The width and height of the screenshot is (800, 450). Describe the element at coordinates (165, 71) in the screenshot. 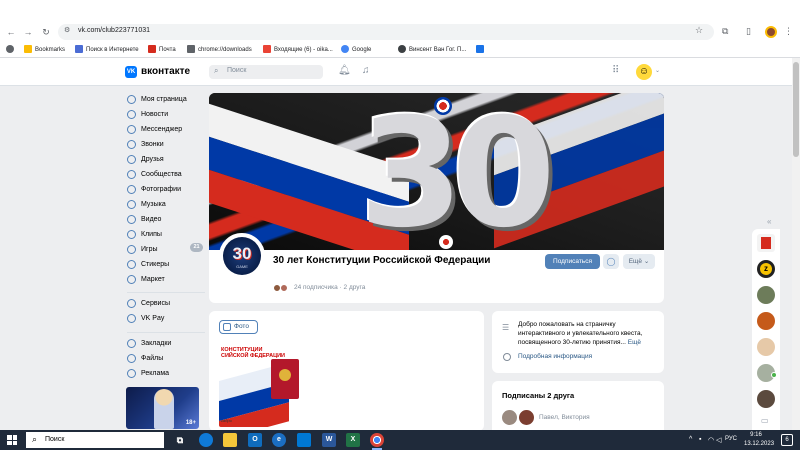

I see `vk-logo-text: вконтакте` at that location.